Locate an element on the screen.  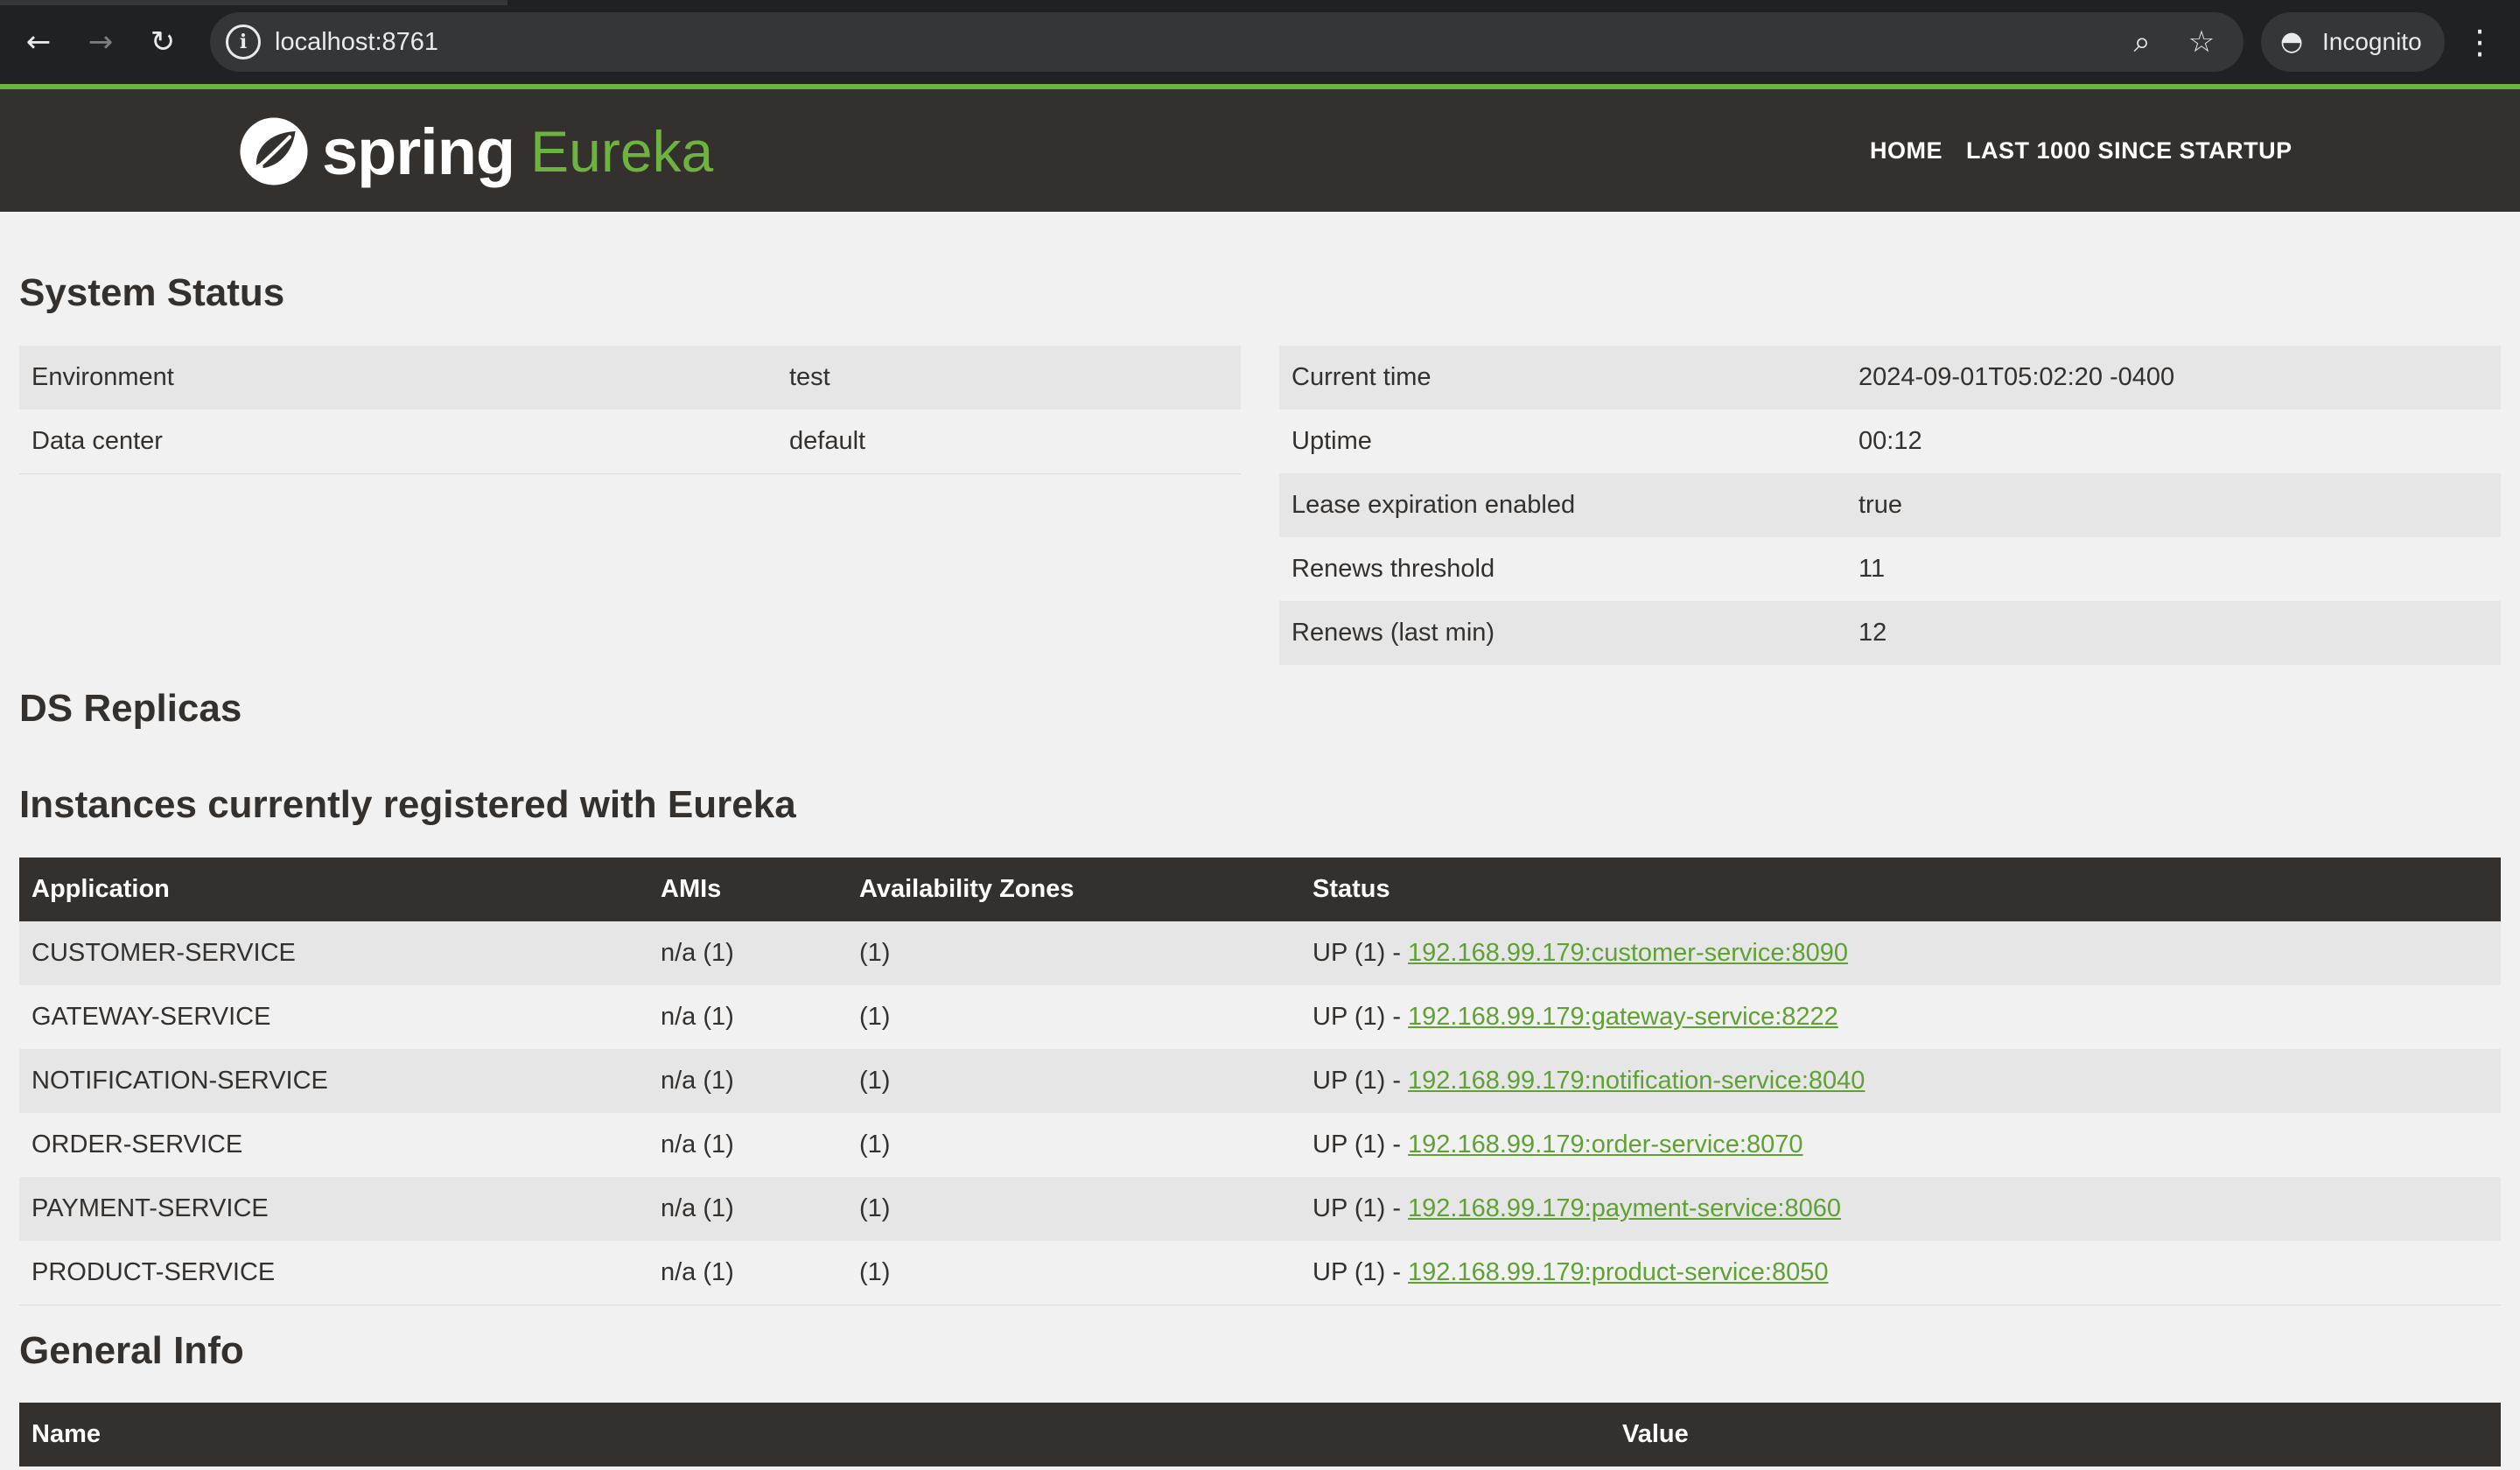
system-status-left-table: Environment test Data center default is located at coordinates (630, 410).